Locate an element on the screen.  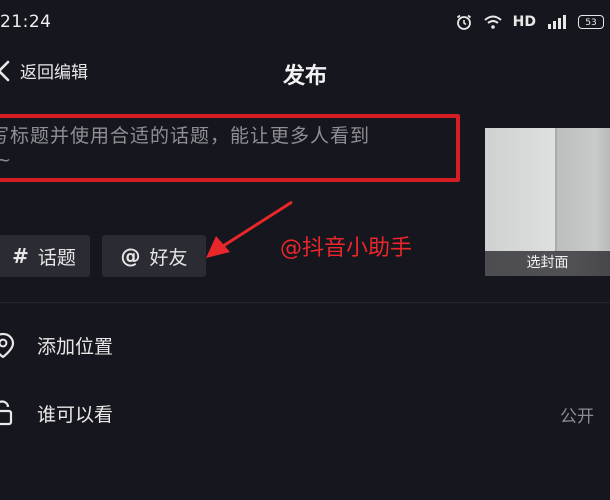
visibility-label: 谁可以看 is located at coordinates (75, 415).